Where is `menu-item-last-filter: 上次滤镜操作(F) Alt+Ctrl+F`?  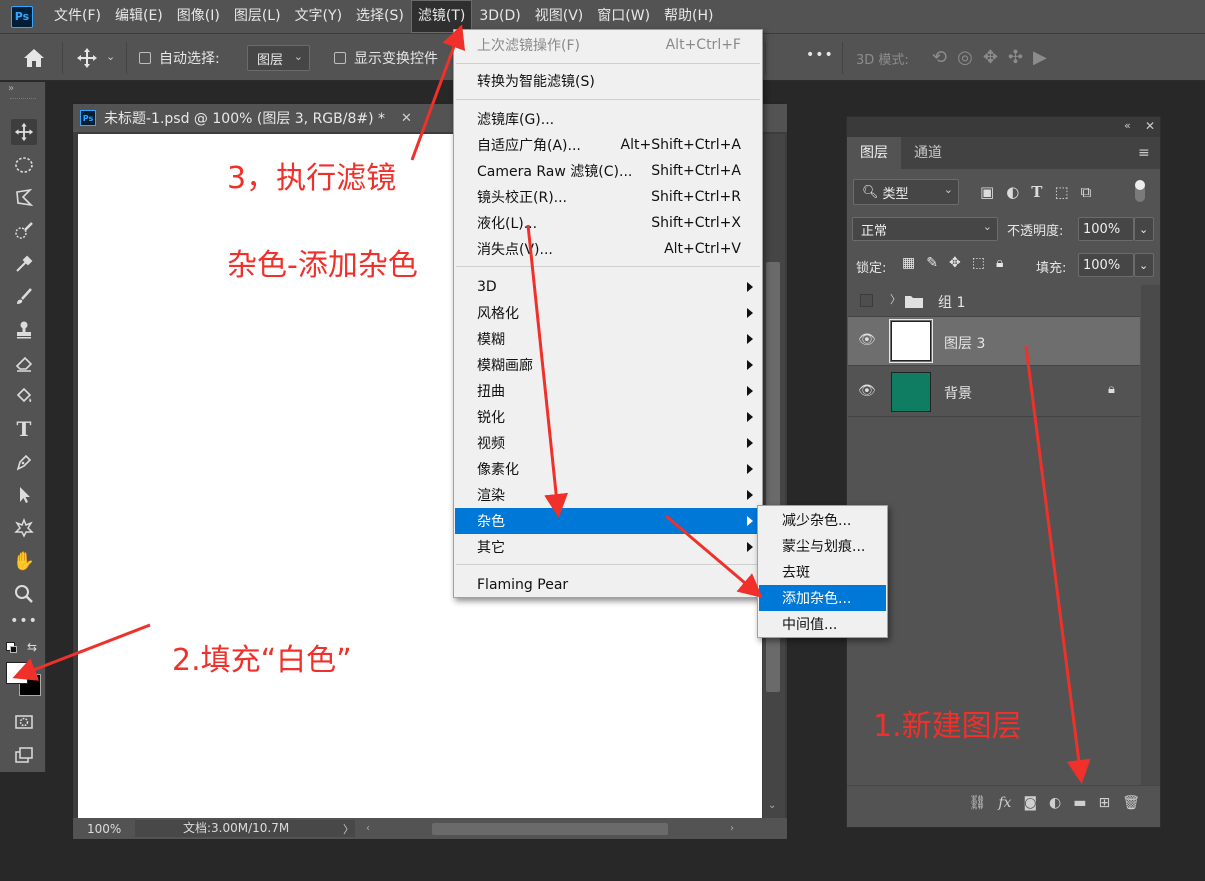
menu-item-last-filter: 上次滤镜操作(F) Alt+Ctrl+F is located at coordinates (608, 45).